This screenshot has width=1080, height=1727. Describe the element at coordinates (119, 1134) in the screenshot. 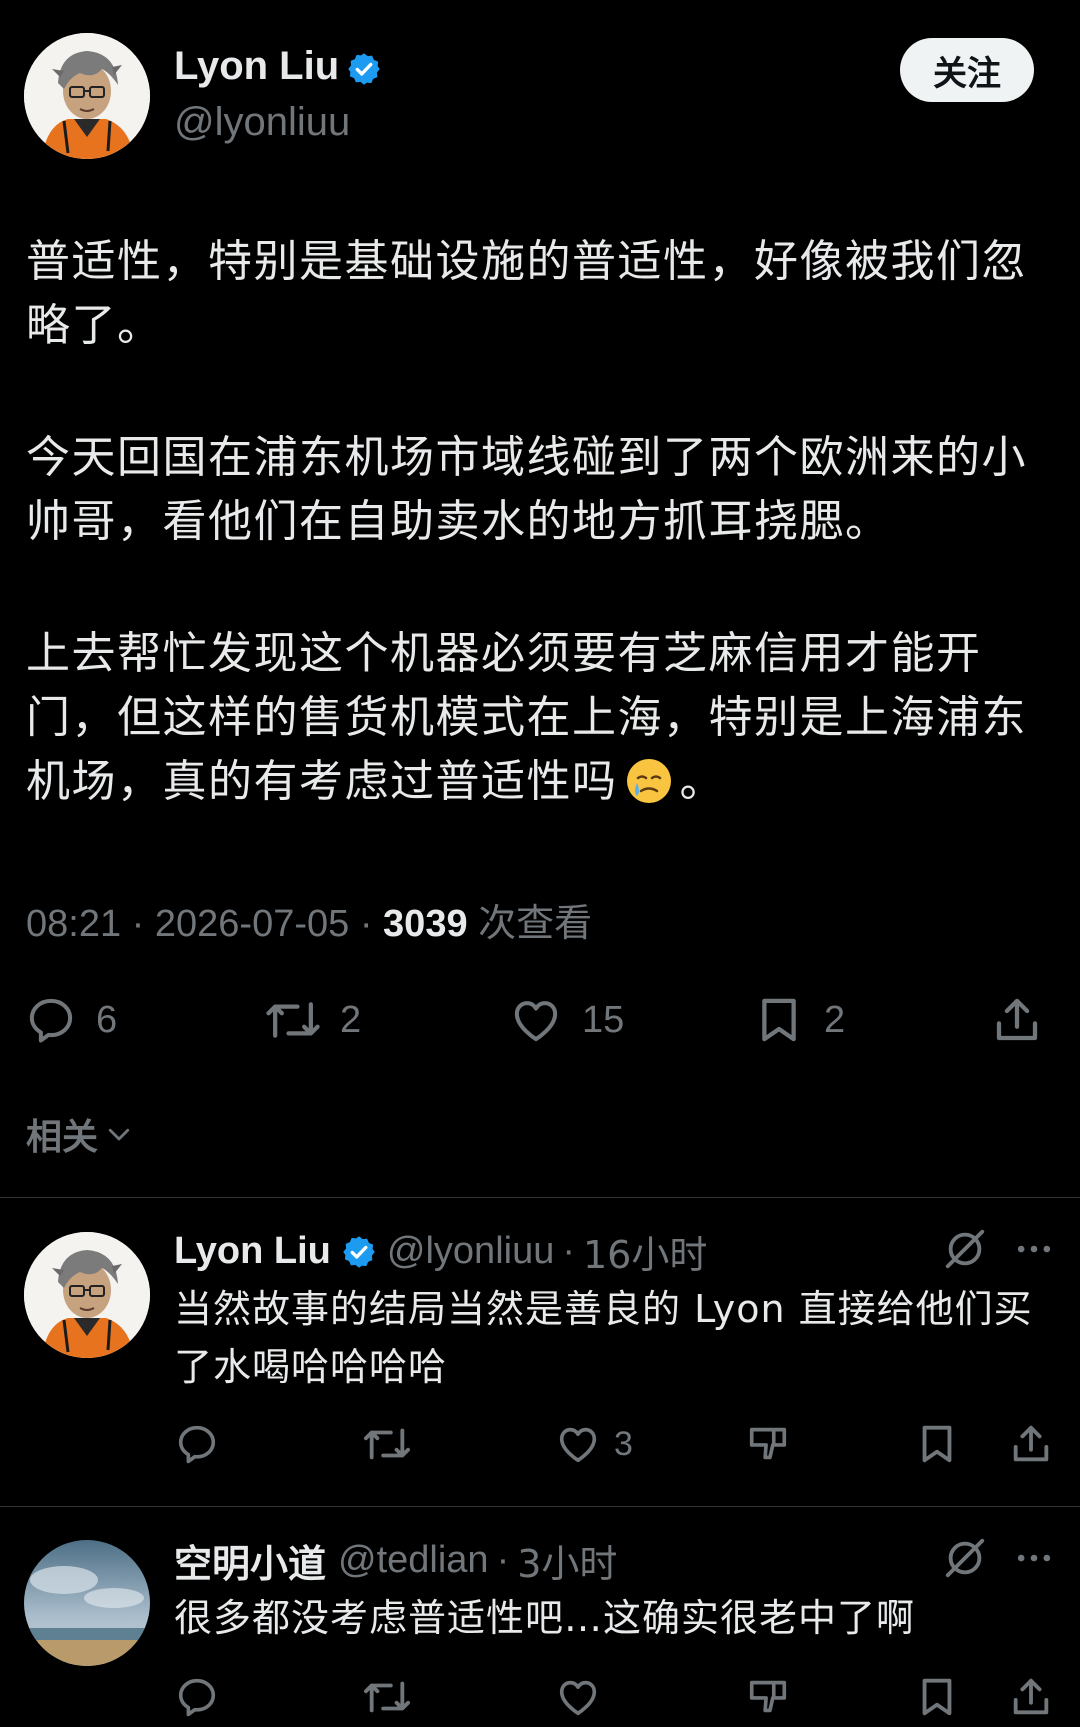

I see `chevron-down-icon` at that location.